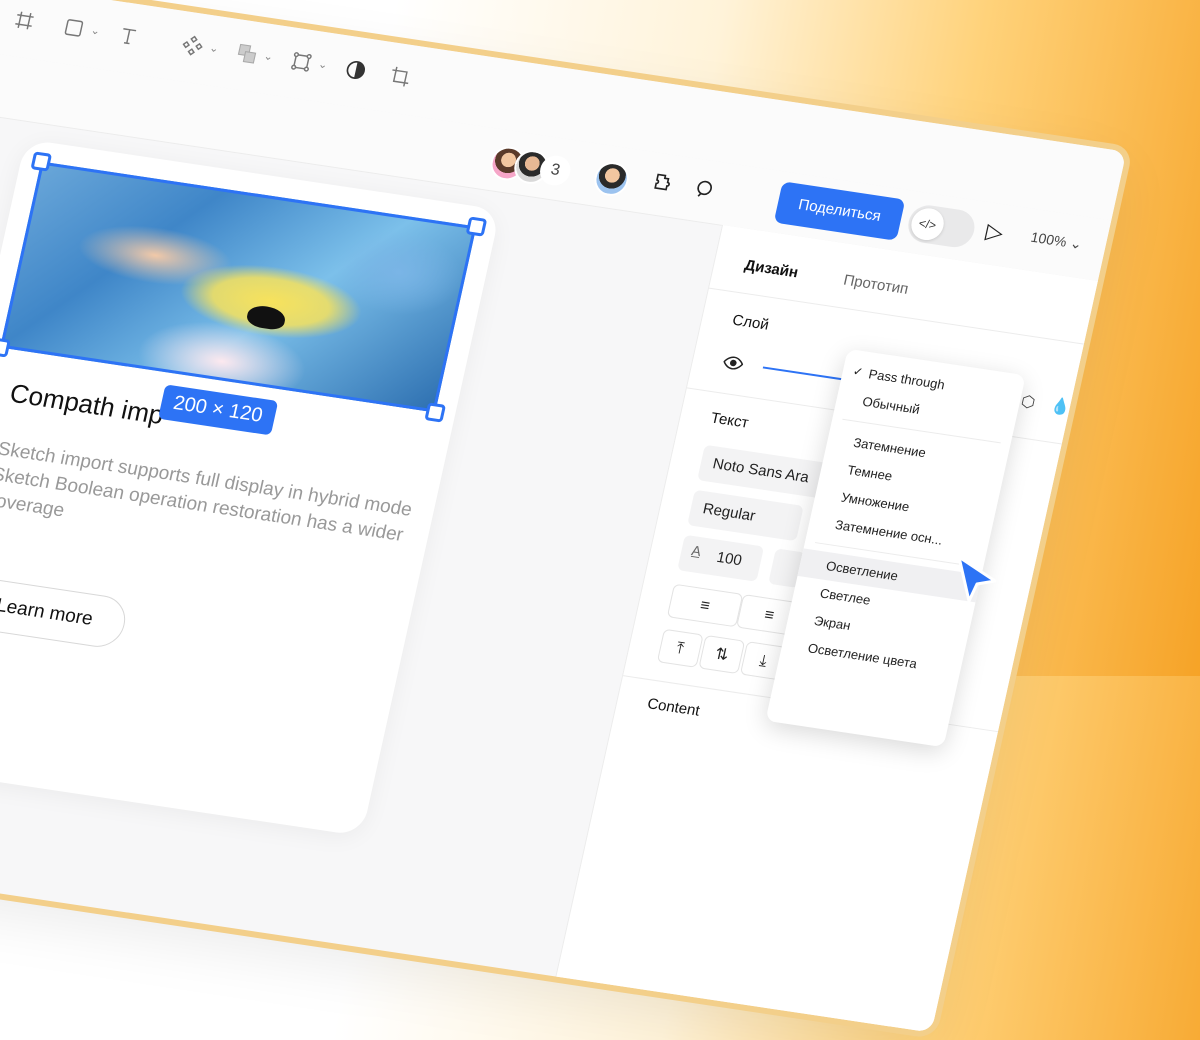  Describe the element at coordinates (722, 654) in the screenshot. I see `align-middle-button: ⇅` at that location.